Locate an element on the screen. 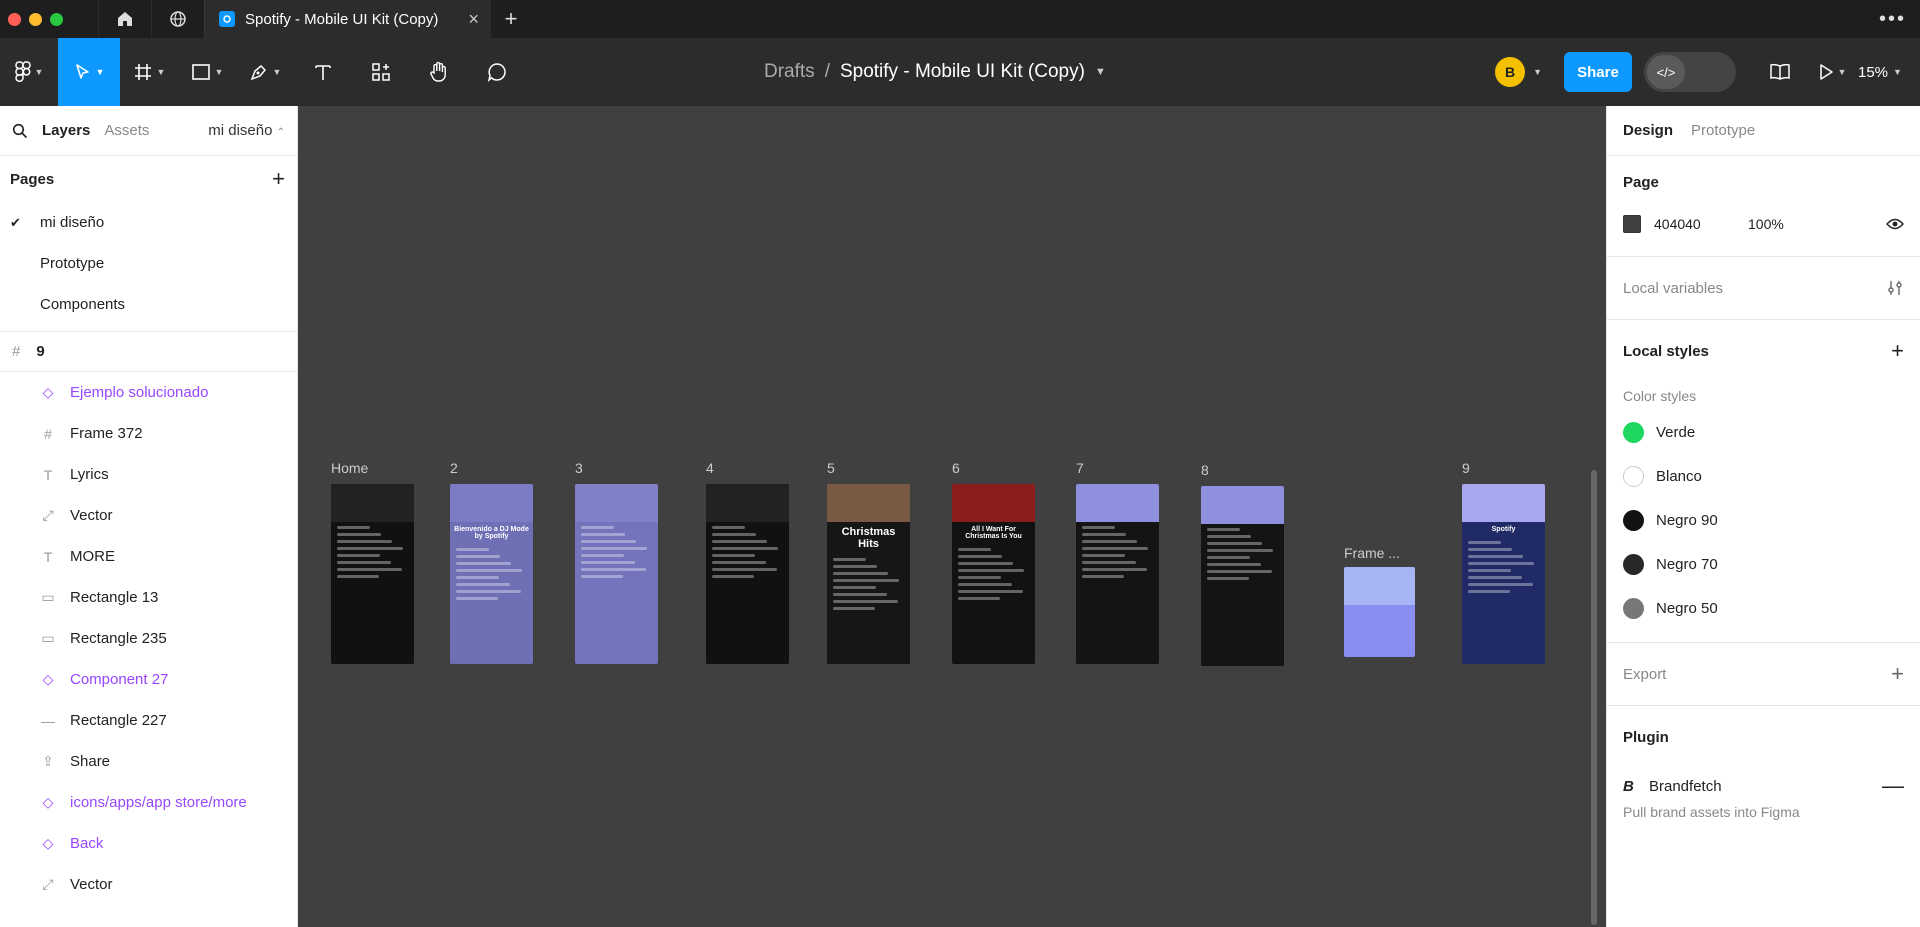 Image resolution: width=1920 pixels, height=927 pixels. page-item-components: Components is located at coordinates (148, 304).